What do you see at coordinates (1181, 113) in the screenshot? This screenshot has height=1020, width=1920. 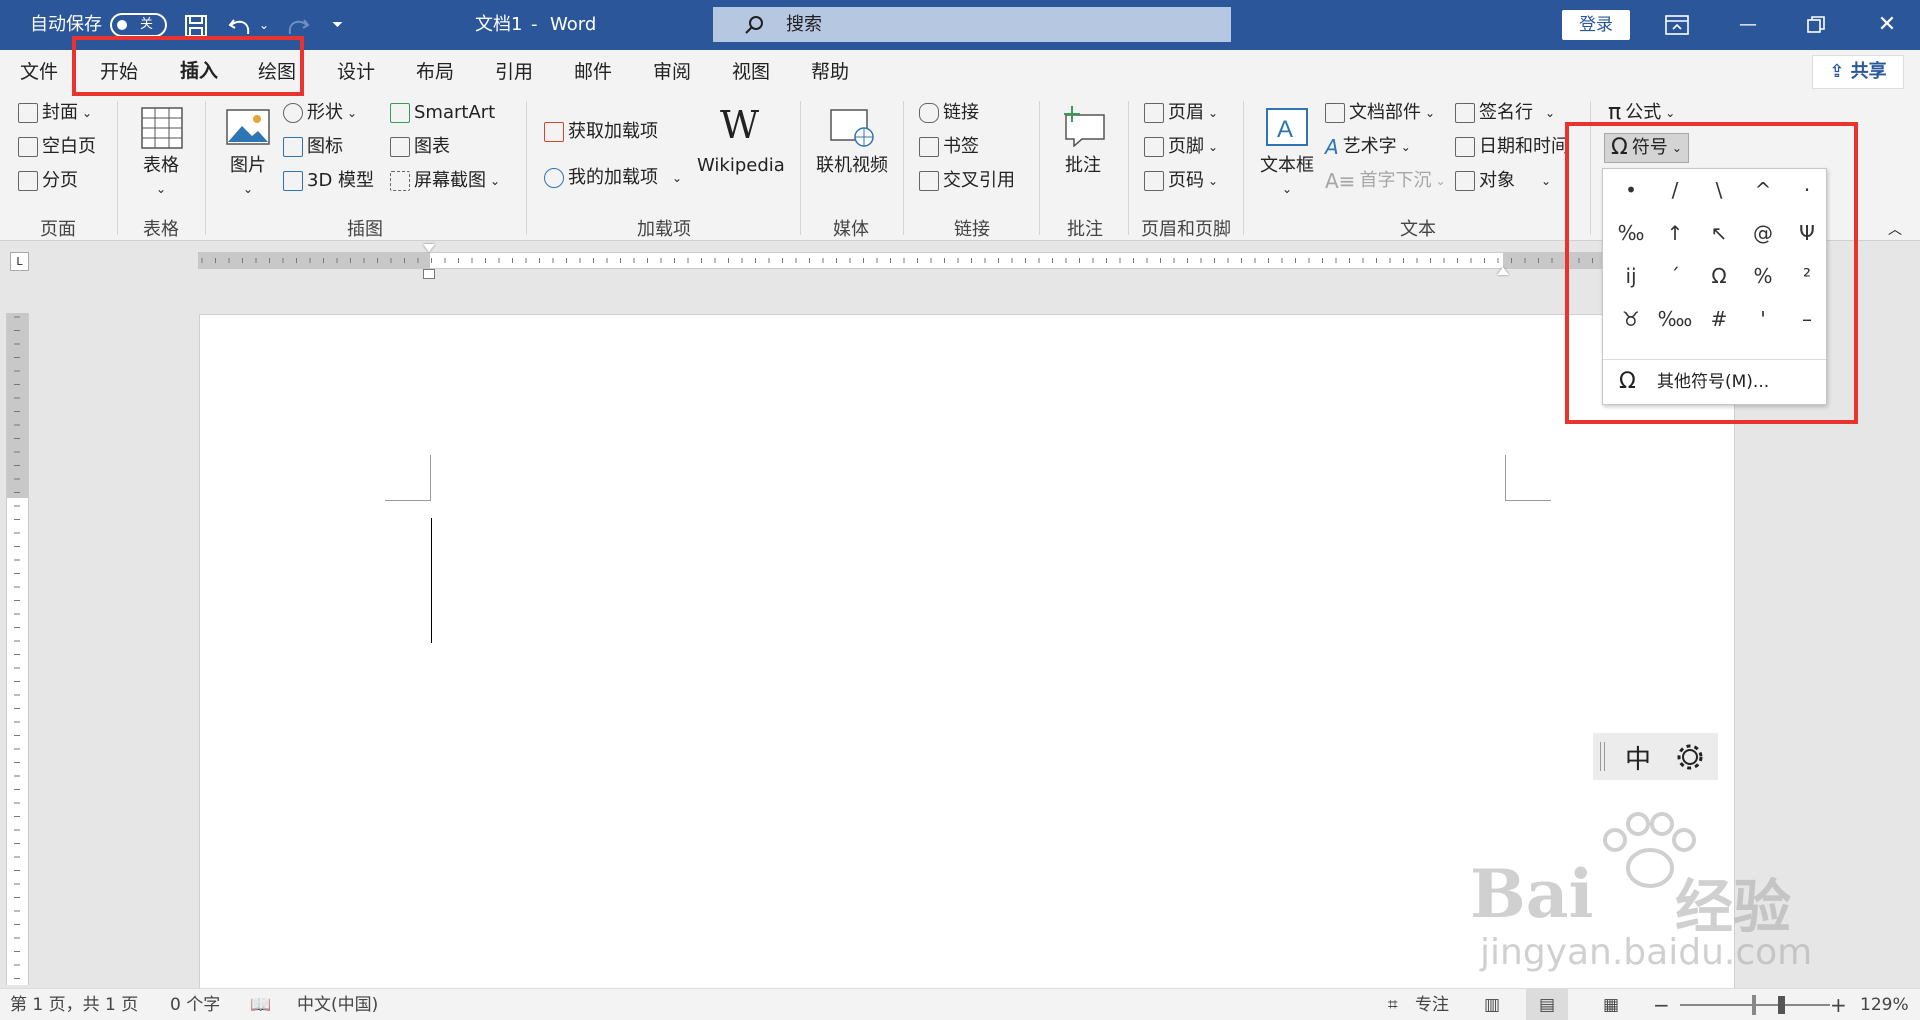 I see `header-button: 页眉 ⌄` at bounding box center [1181, 113].